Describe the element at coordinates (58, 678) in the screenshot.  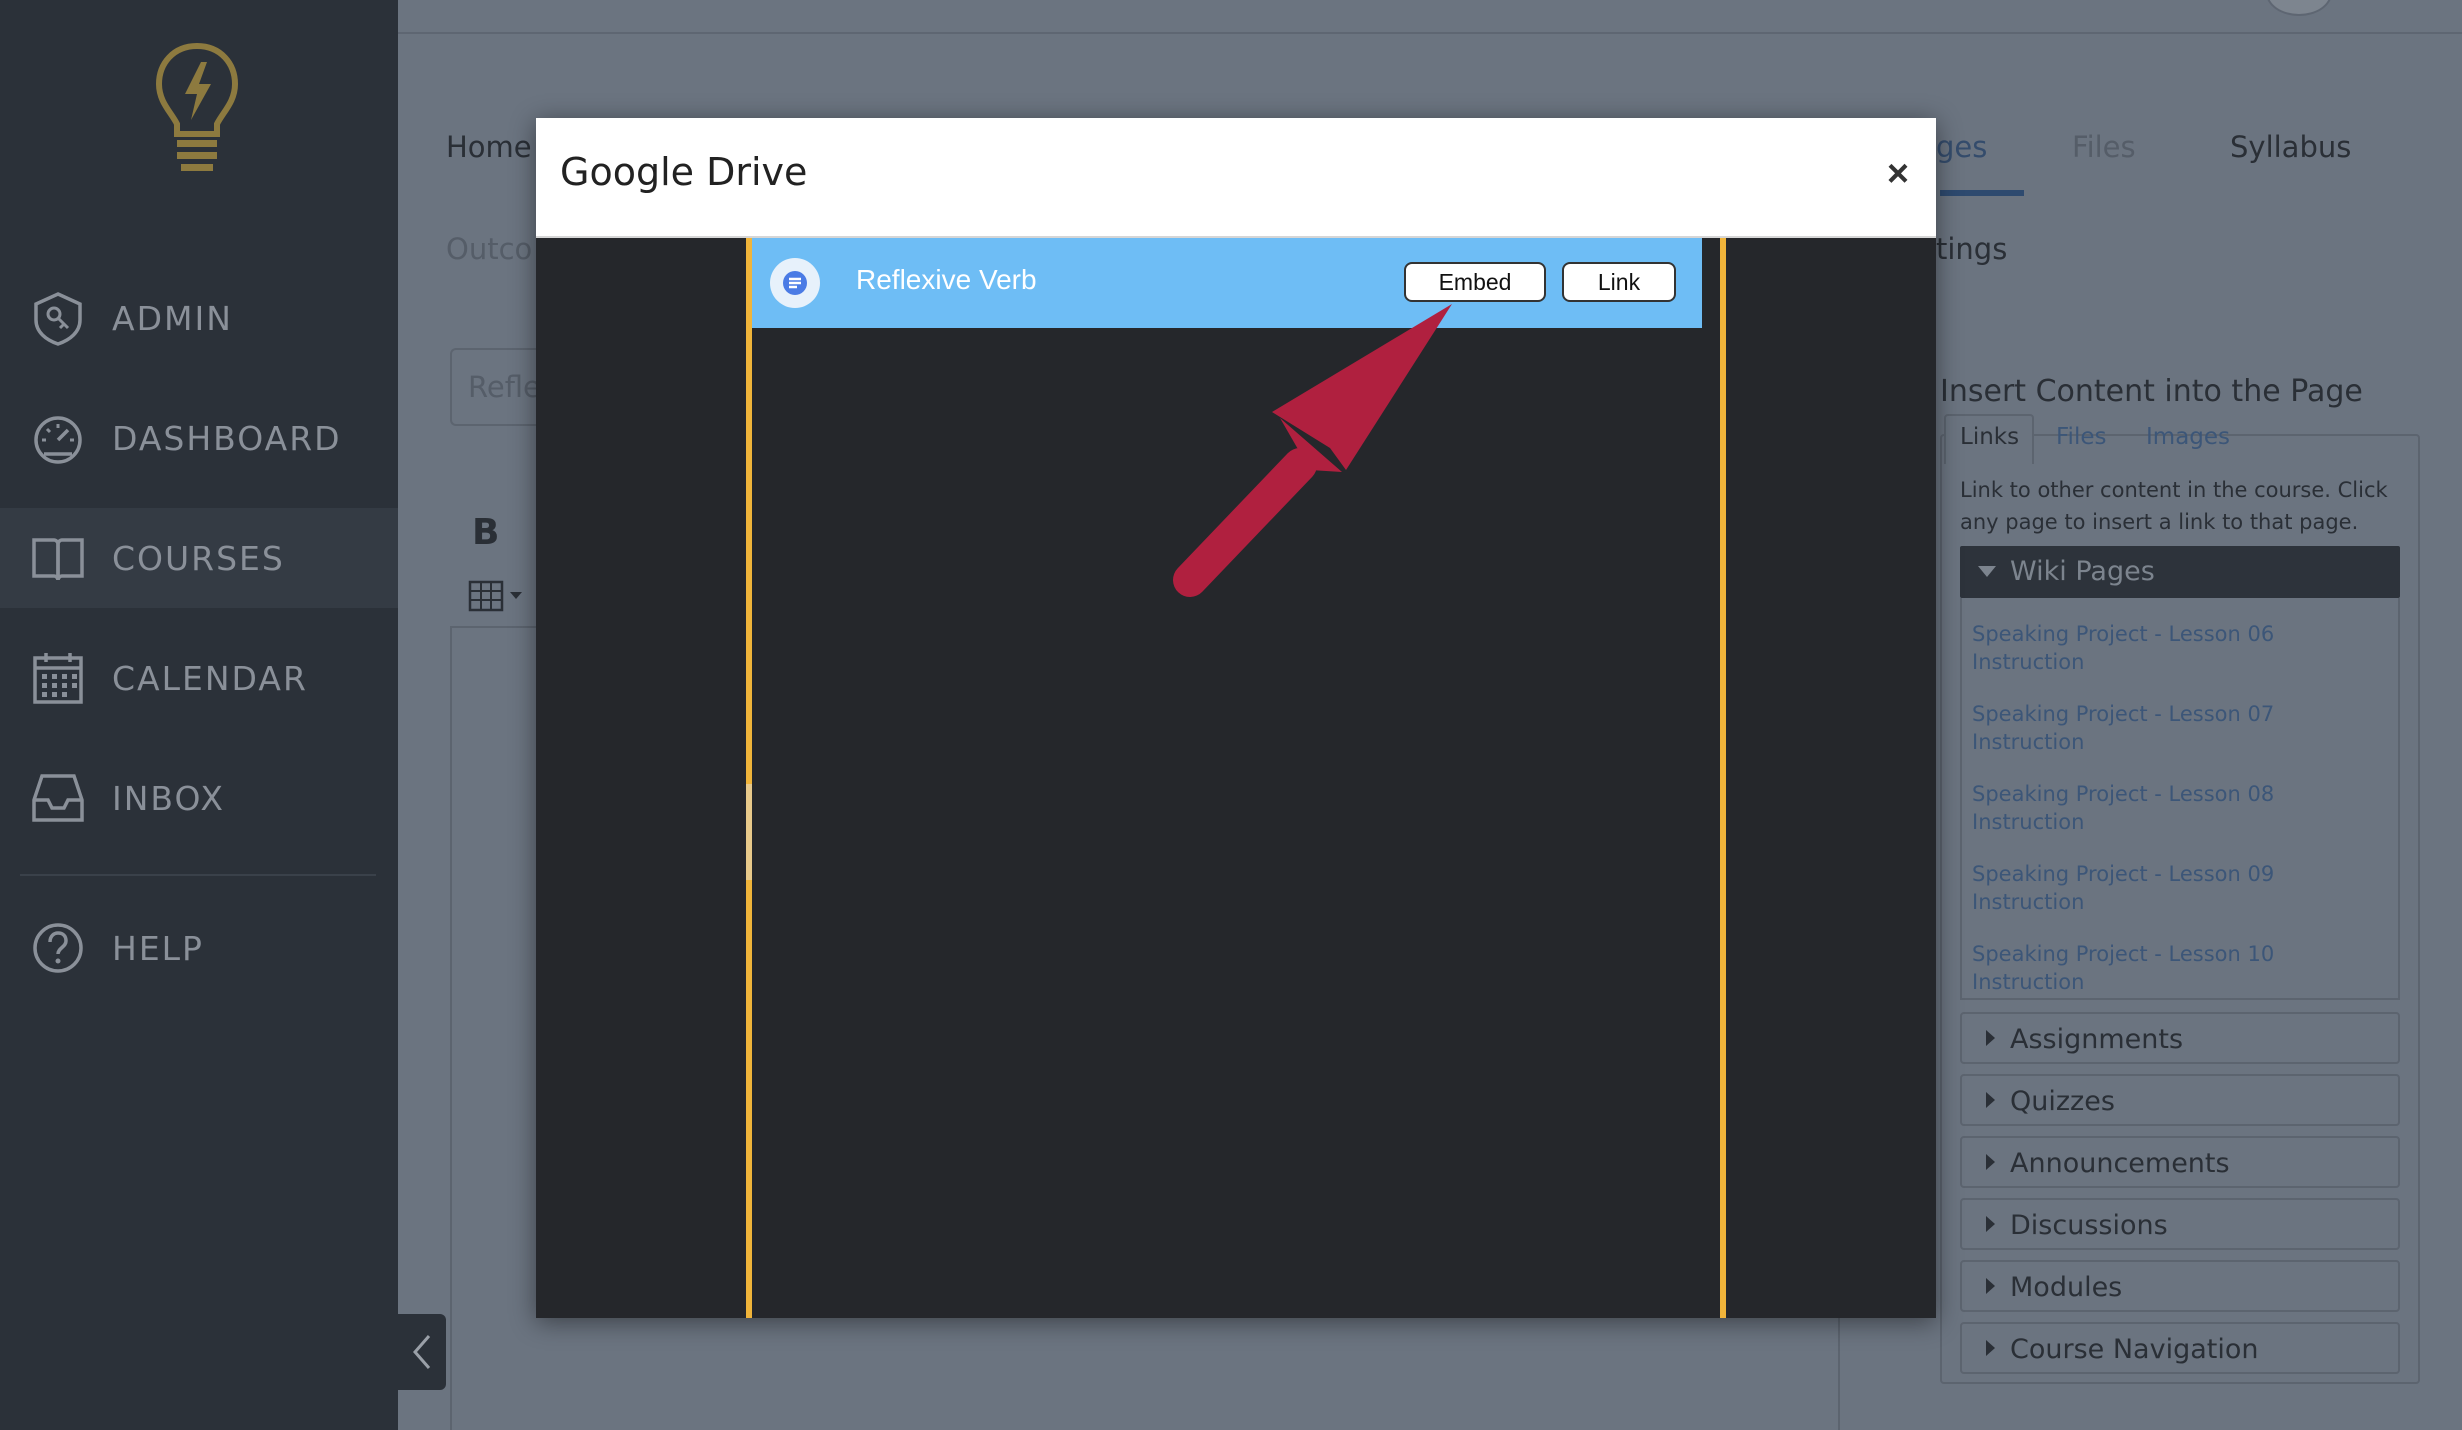
I see `calendar-icon` at that location.